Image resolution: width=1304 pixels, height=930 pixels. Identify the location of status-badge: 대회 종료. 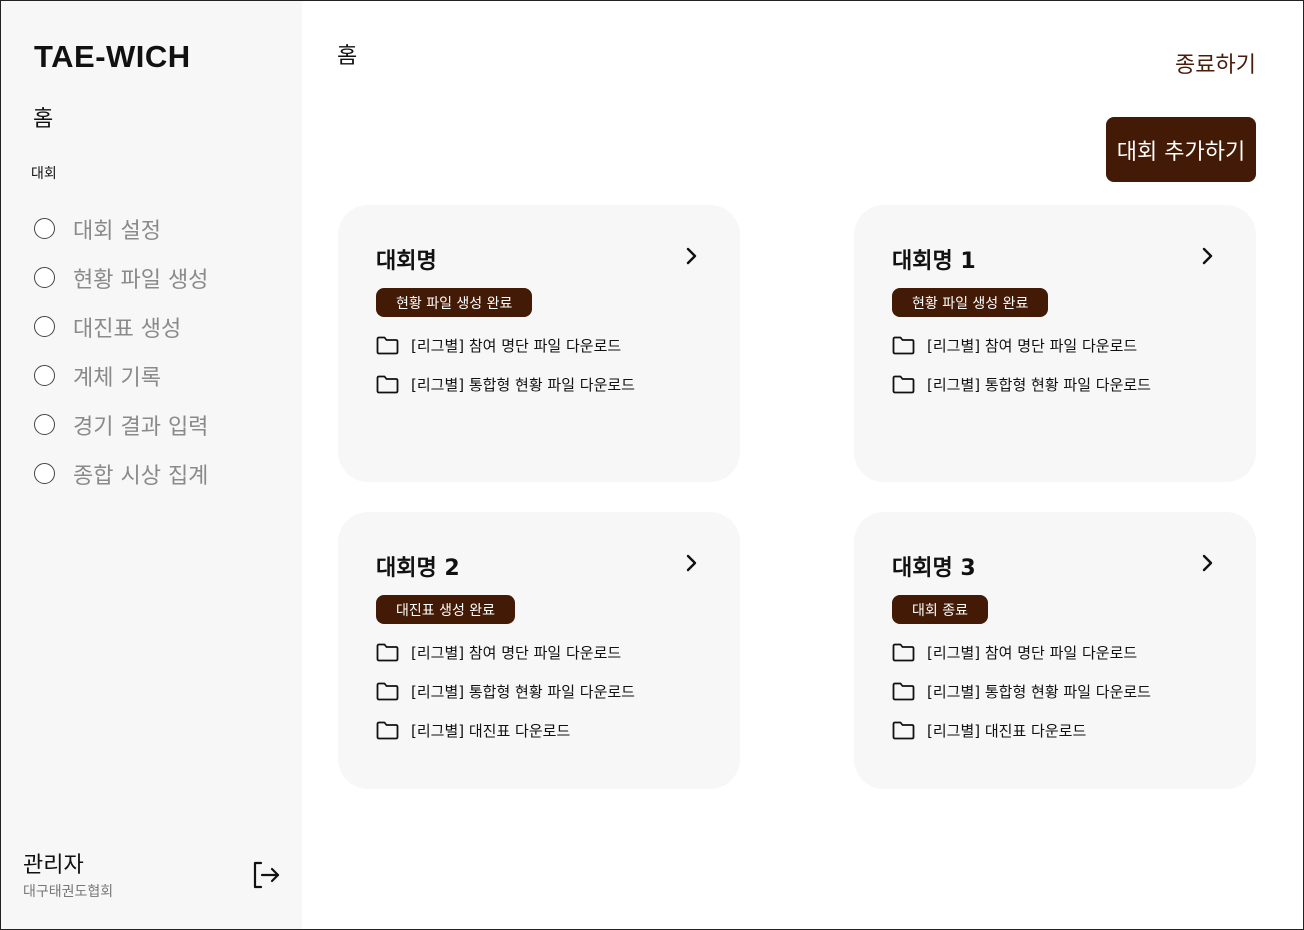
(940, 609).